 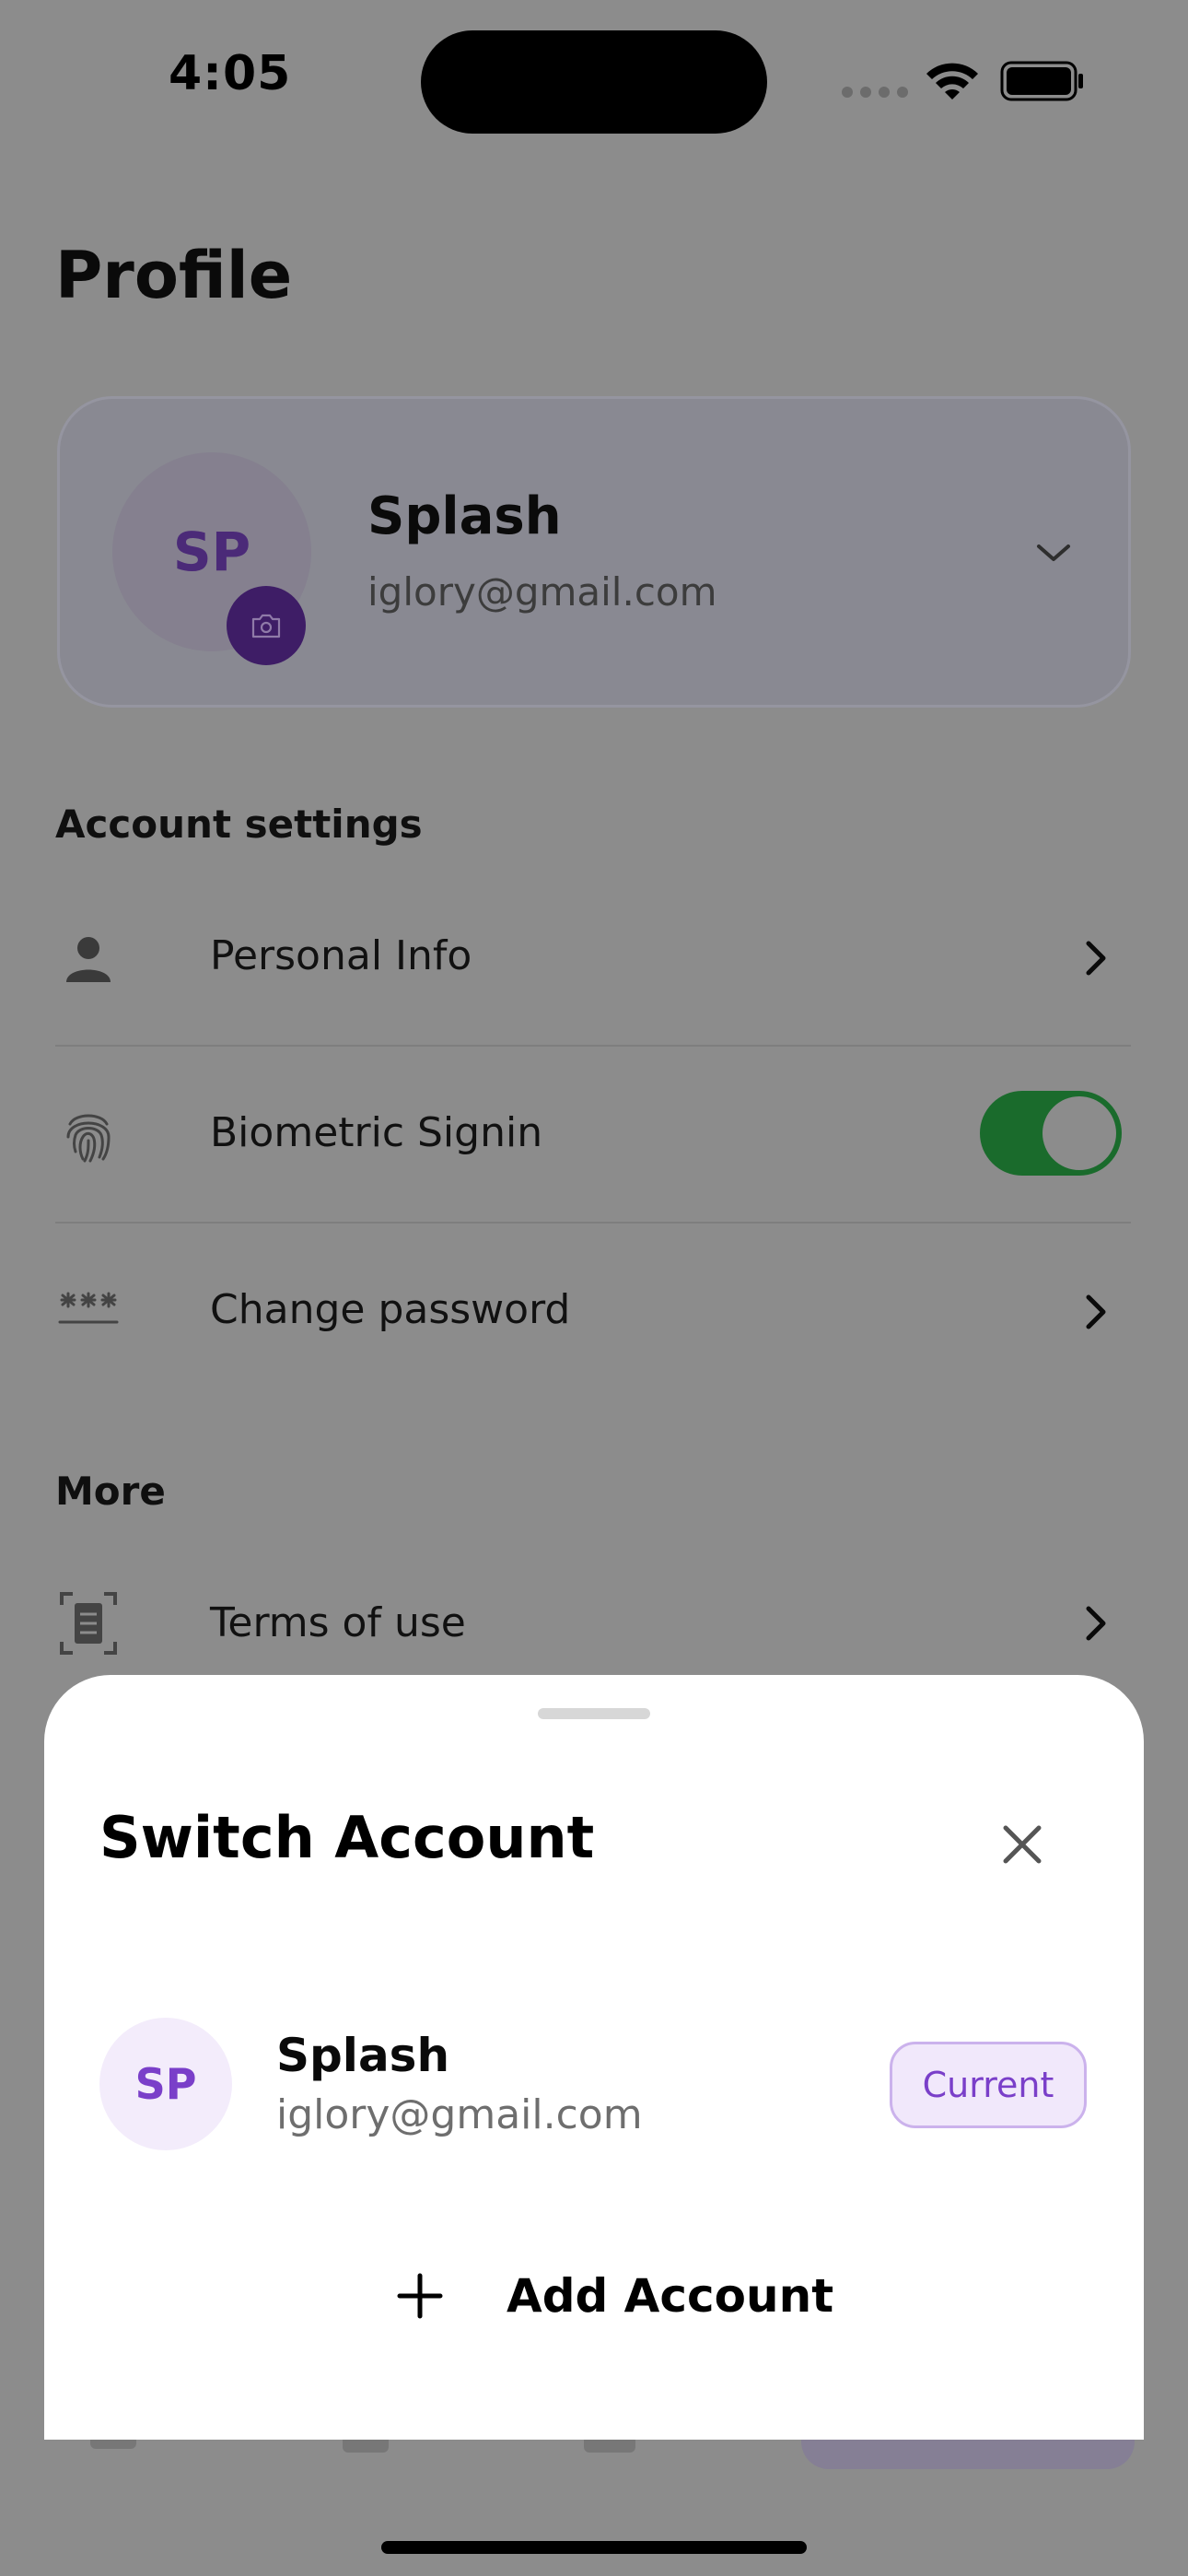 What do you see at coordinates (174, 275) in the screenshot?
I see `page-title: Profile` at bounding box center [174, 275].